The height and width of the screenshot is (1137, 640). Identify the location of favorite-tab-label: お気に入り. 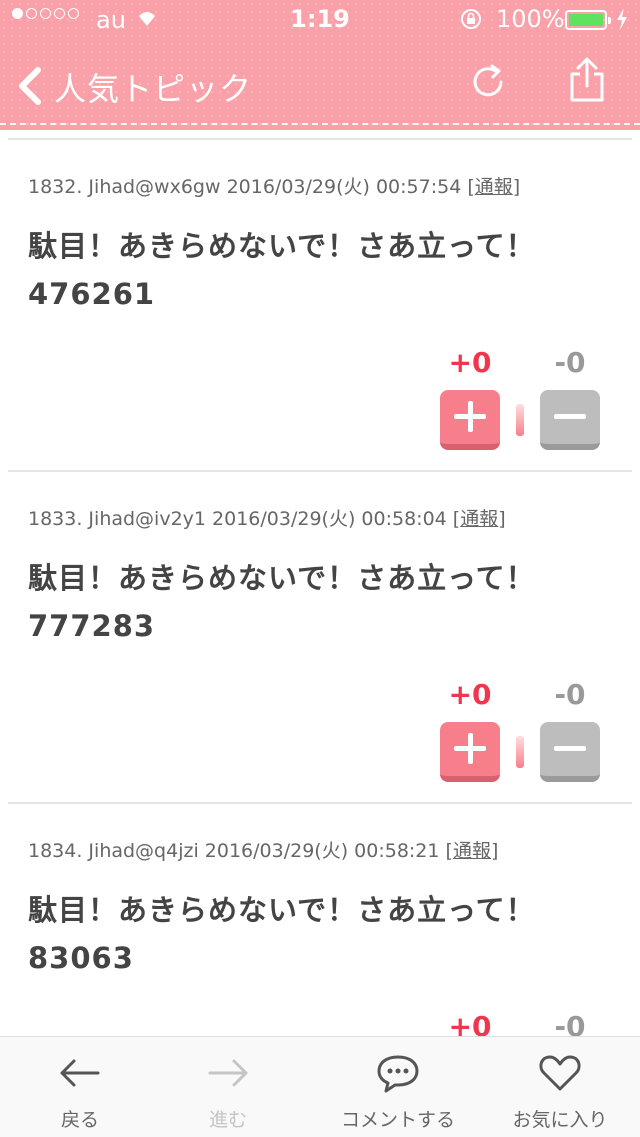
(560, 1120).